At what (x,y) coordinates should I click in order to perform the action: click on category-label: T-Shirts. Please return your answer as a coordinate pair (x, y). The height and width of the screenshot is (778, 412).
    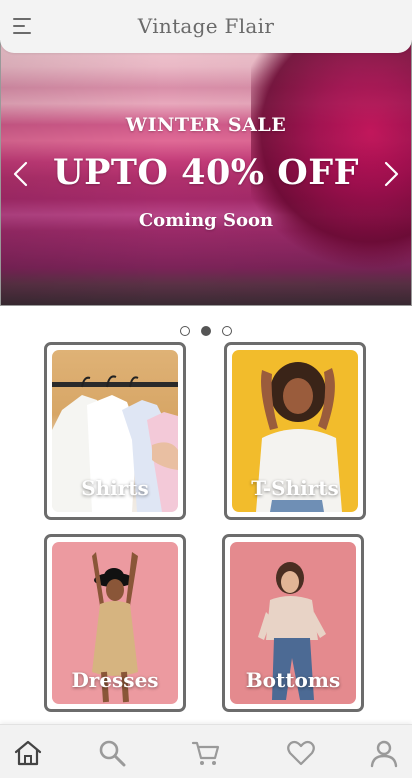
    Looking at the image, I should click on (295, 488).